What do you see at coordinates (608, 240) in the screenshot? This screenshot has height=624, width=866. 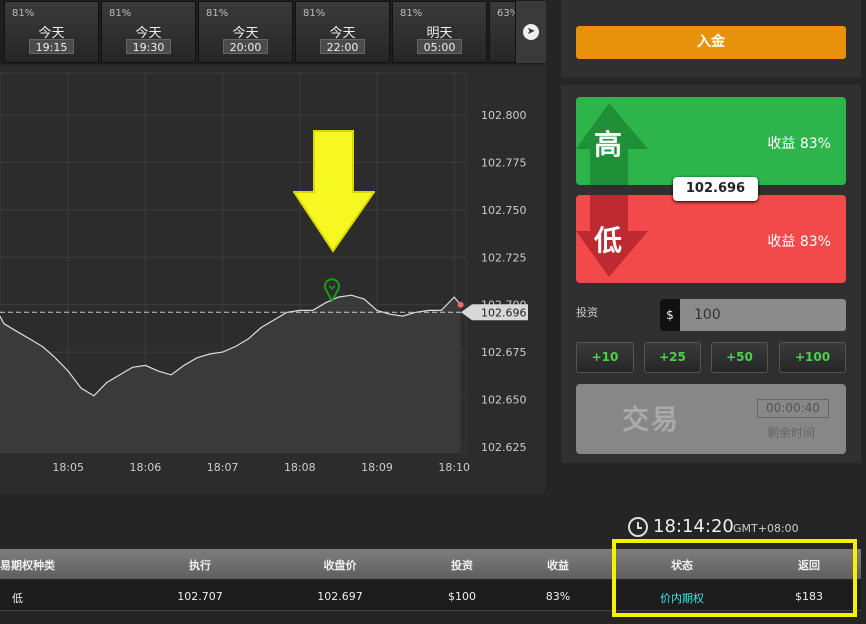 I see `low-label: 低` at bounding box center [608, 240].